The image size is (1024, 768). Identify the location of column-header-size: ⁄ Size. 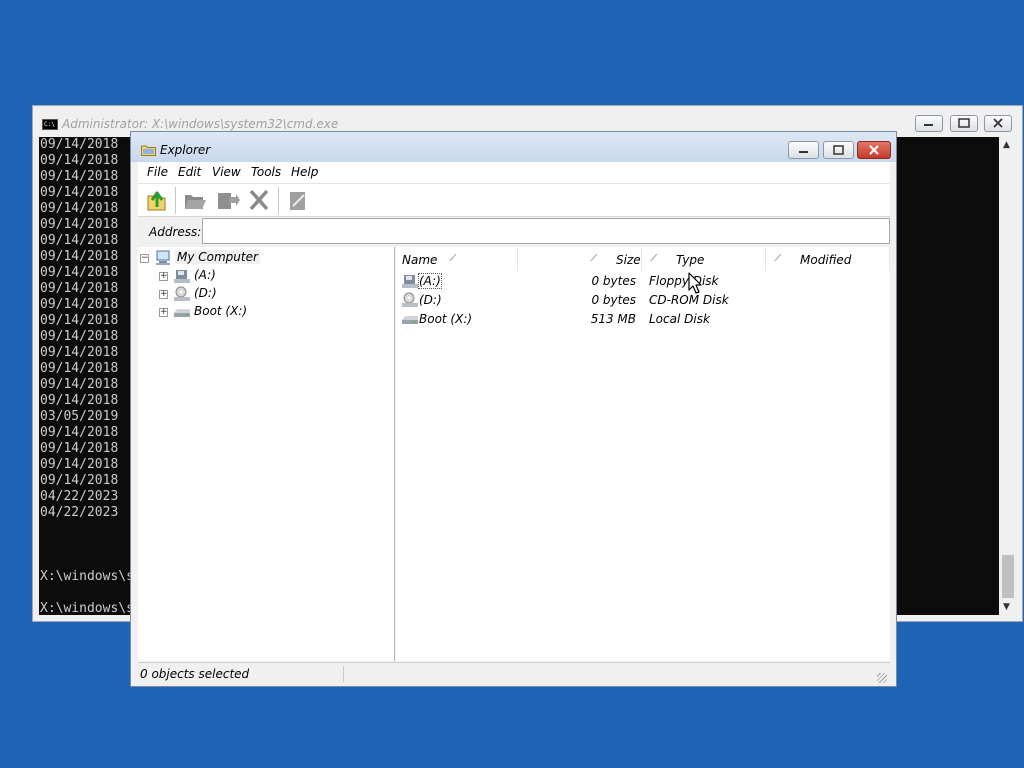
(580, 259).